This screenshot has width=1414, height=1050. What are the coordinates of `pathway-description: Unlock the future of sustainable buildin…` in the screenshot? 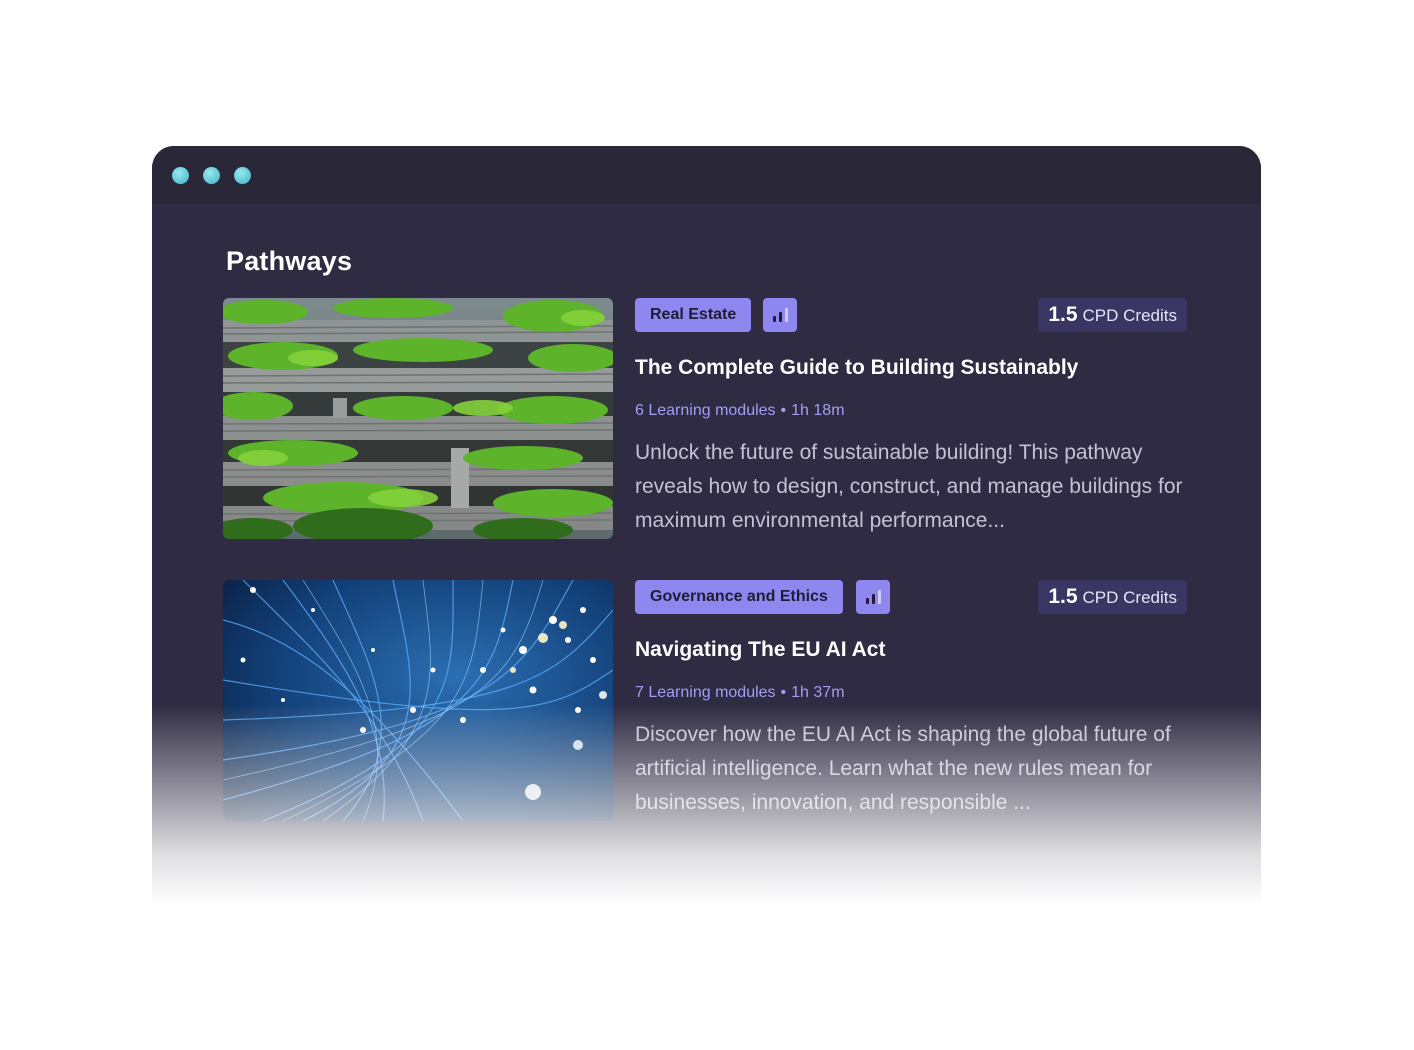 It's located at (909, 486).